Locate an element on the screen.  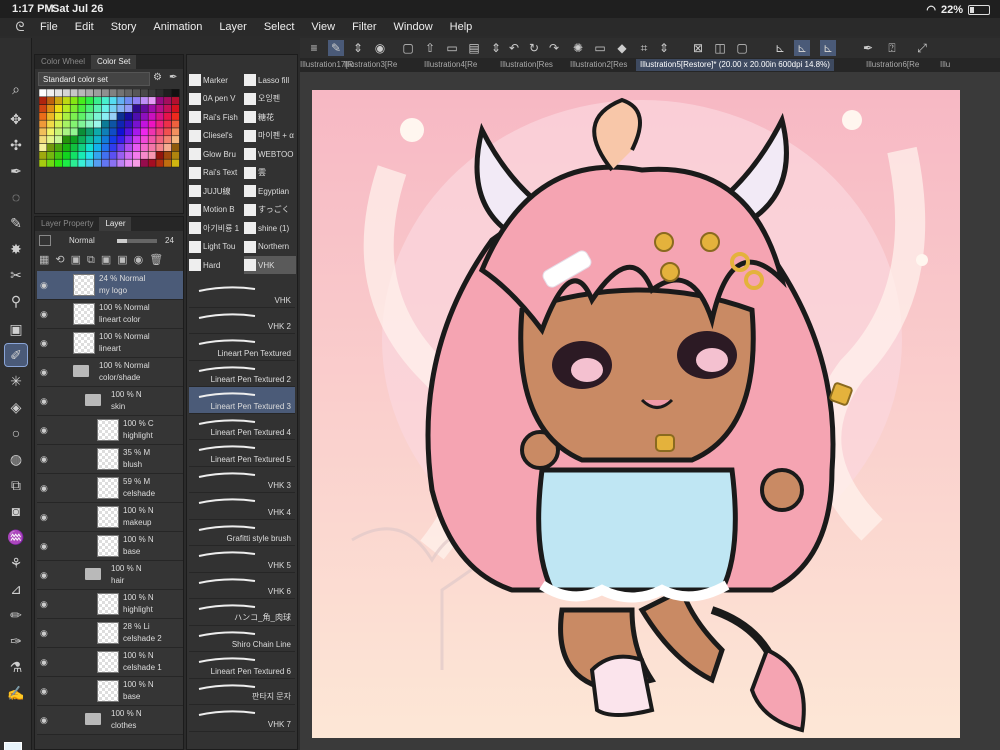
main-color-chip is located at coordinates (13, 746).